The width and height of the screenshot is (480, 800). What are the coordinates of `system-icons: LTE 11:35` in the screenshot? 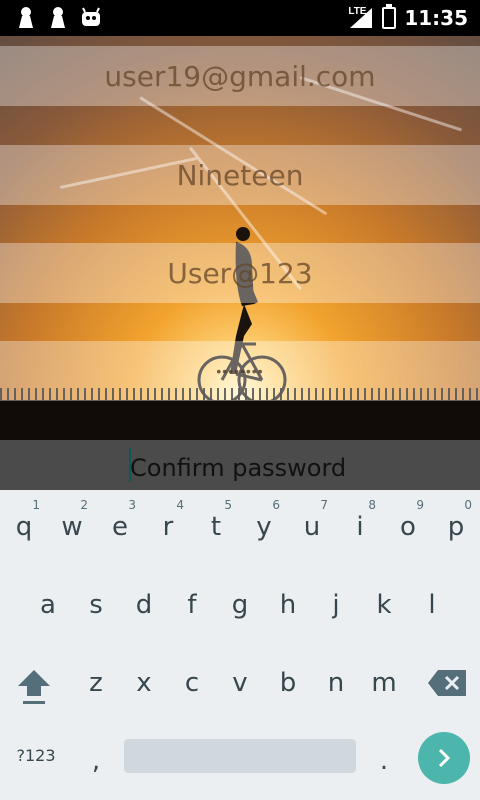 It's located at (408, 17).